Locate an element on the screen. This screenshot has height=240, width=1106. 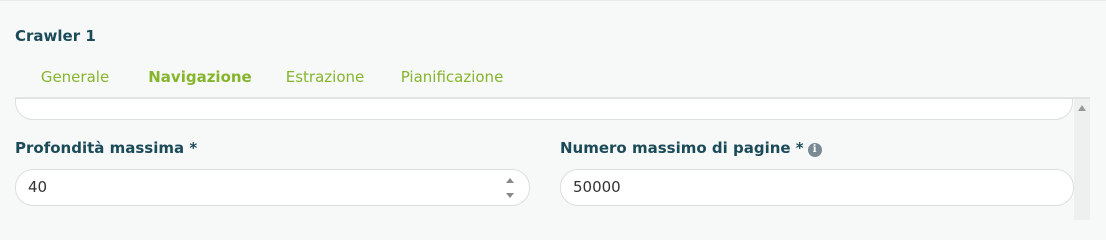
info-icon: i is located at coordinates (814, 150).